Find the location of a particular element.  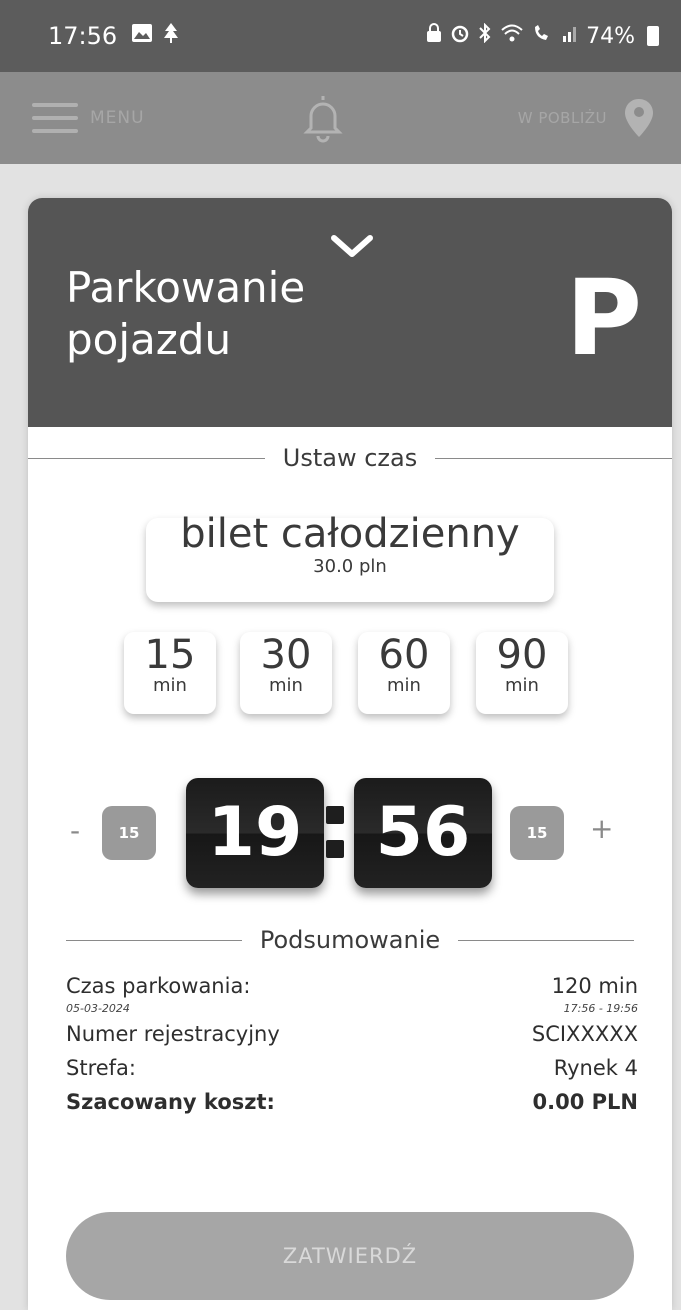

title-line-2: pojazdu is located at coordinates (149, 339).